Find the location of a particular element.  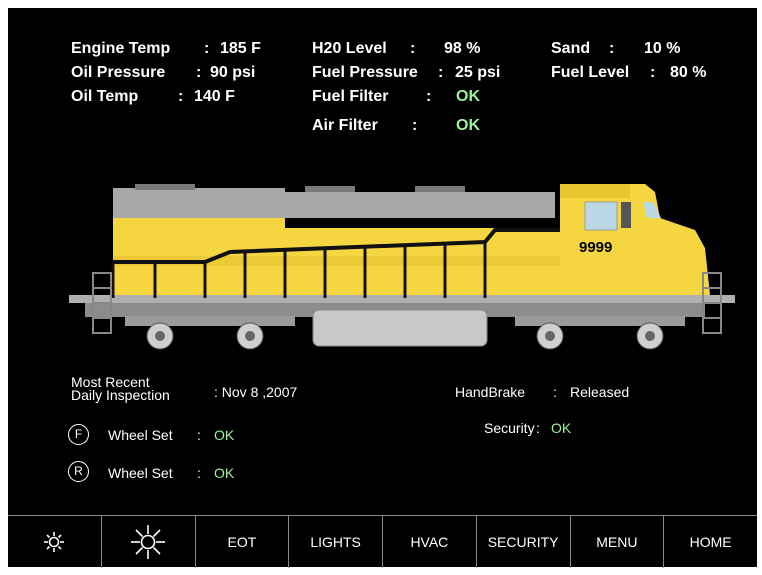

rear-wheel-value: OK is located at coordinates (224, 473).